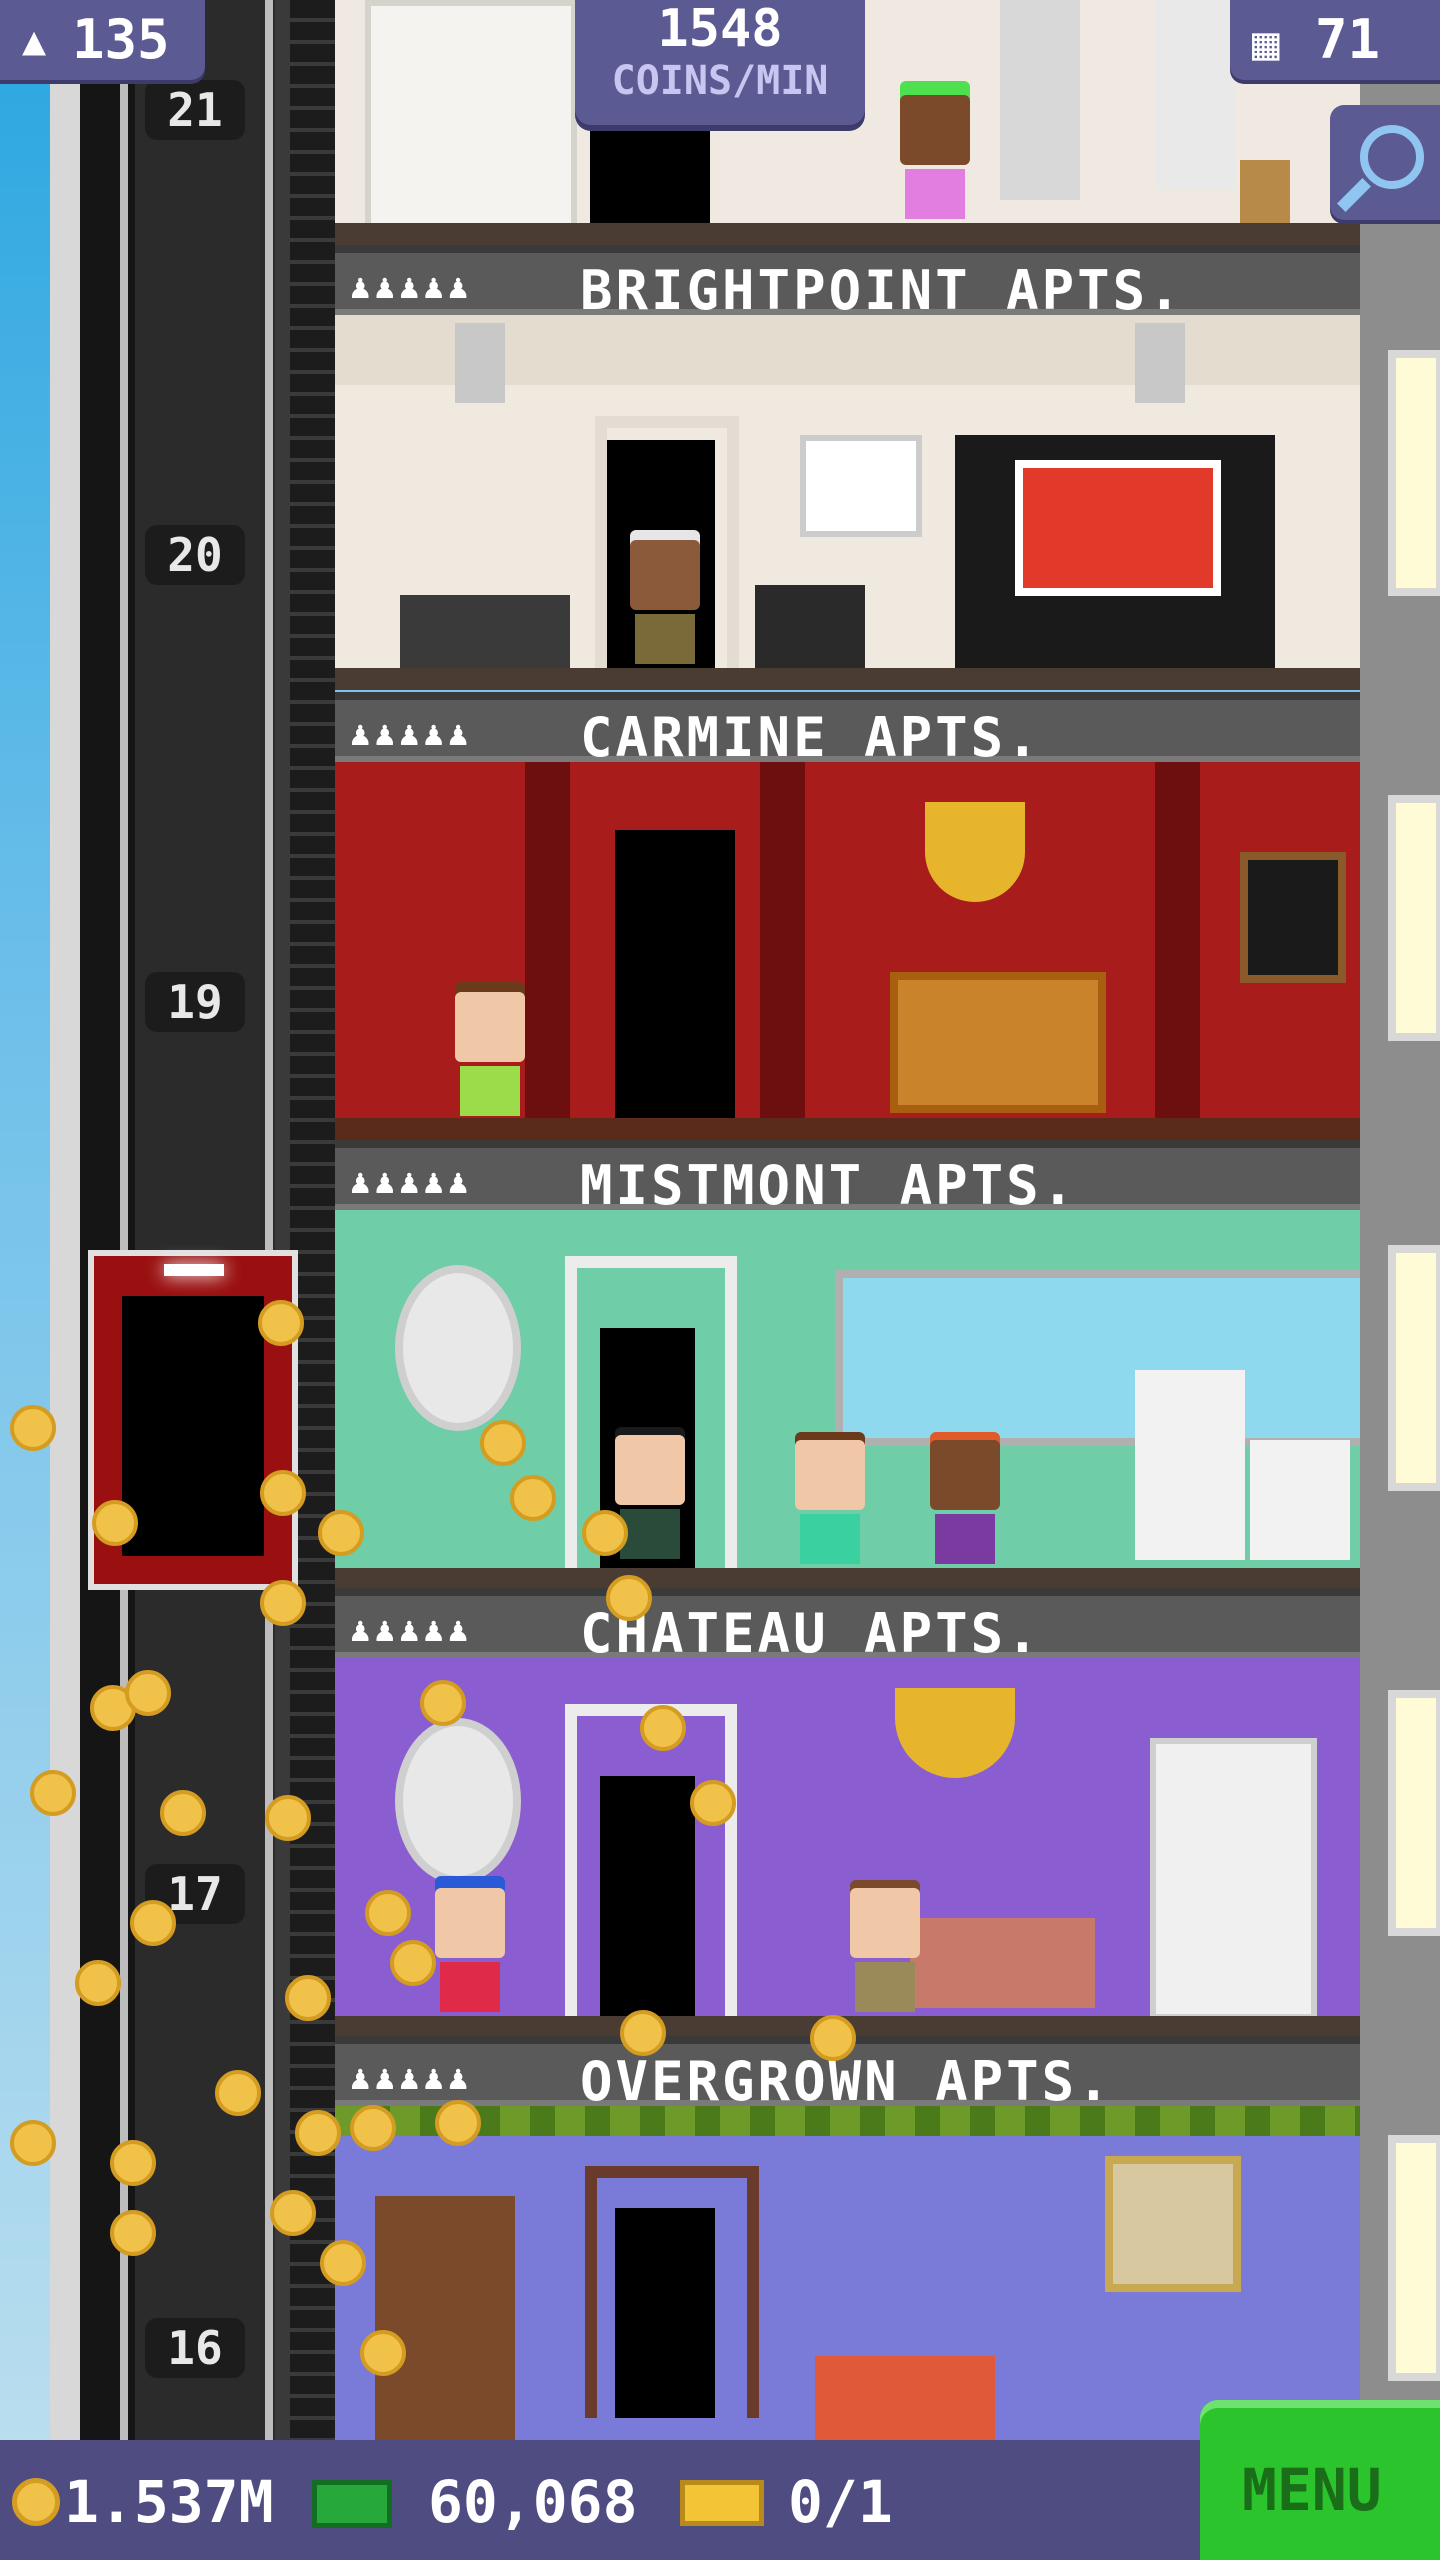 Image resolution: width=1440 pixels, height=2560 pixels. What do you see at coordinates (847, 2273) in the screenshot?
I see `floor-16-room` at bounding box center [847, 2273].